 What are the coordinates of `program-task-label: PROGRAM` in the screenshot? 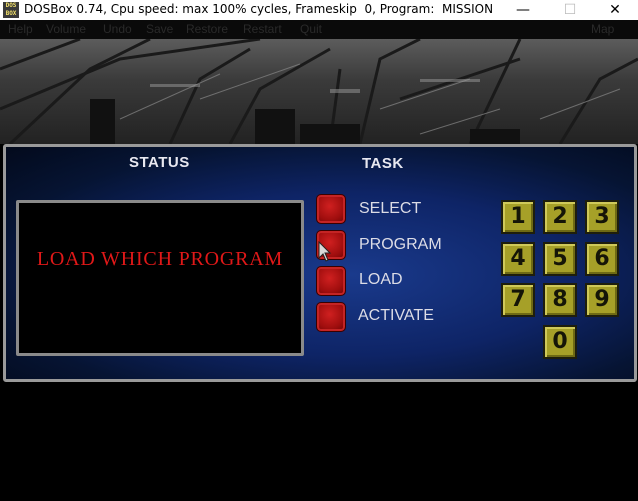 It's located at (400, 245).